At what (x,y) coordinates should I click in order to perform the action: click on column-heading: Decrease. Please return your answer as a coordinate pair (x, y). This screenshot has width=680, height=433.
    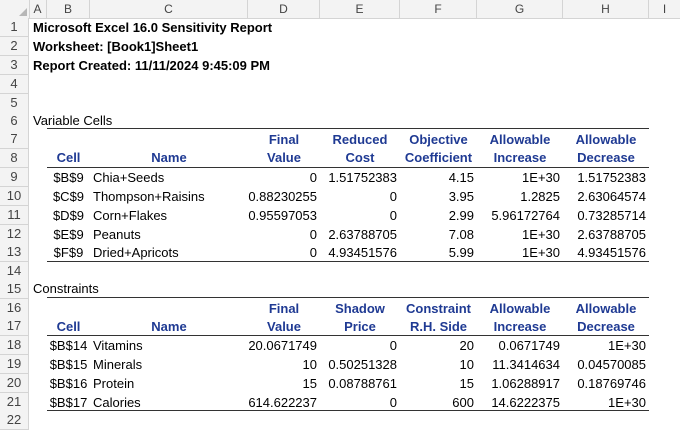
    Looking at the image, I should click on (606, 326).